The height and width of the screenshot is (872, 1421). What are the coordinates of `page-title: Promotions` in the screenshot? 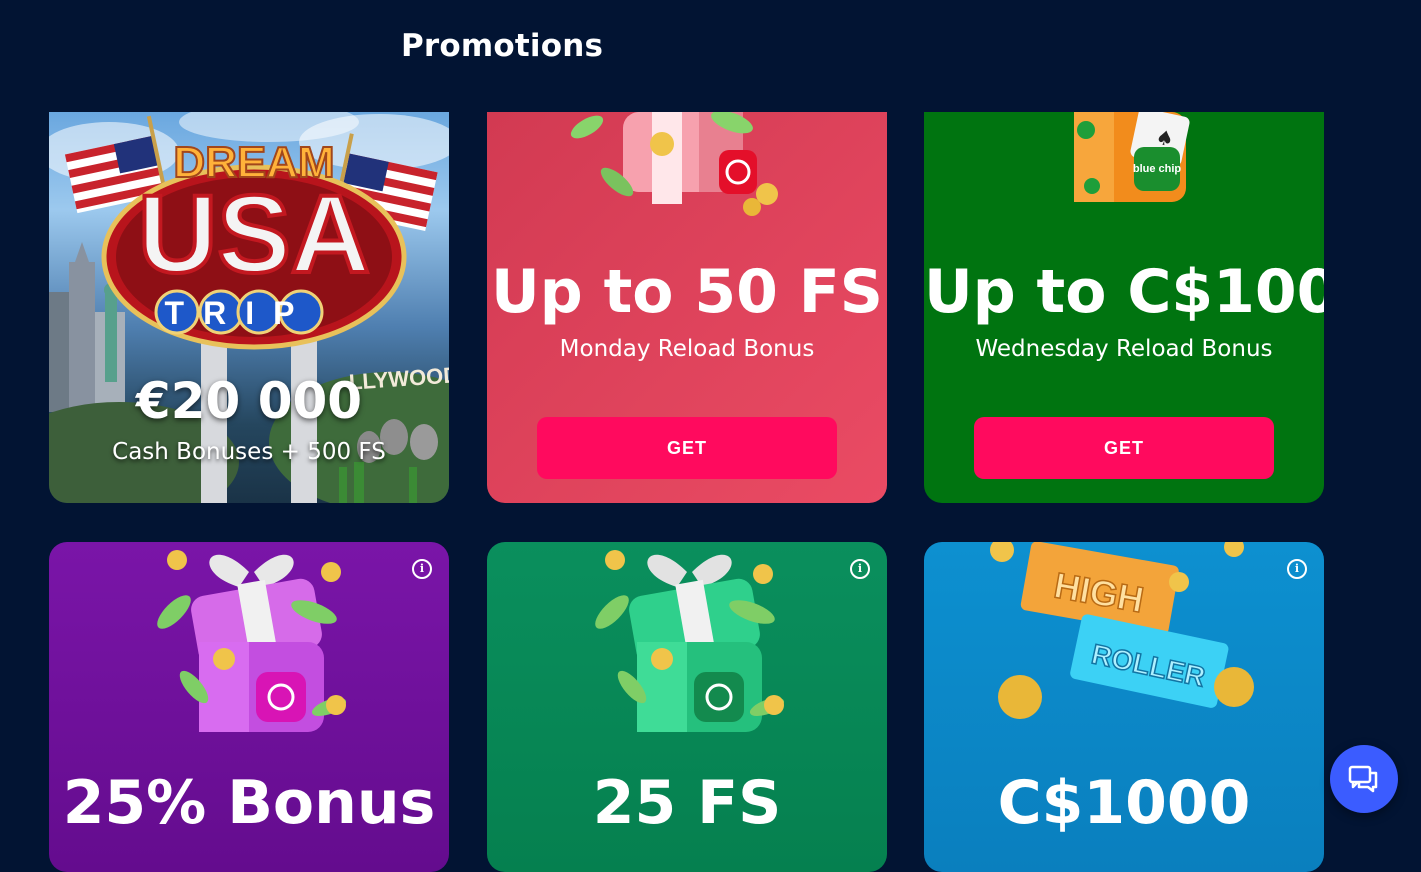 It's located at (502, 46).